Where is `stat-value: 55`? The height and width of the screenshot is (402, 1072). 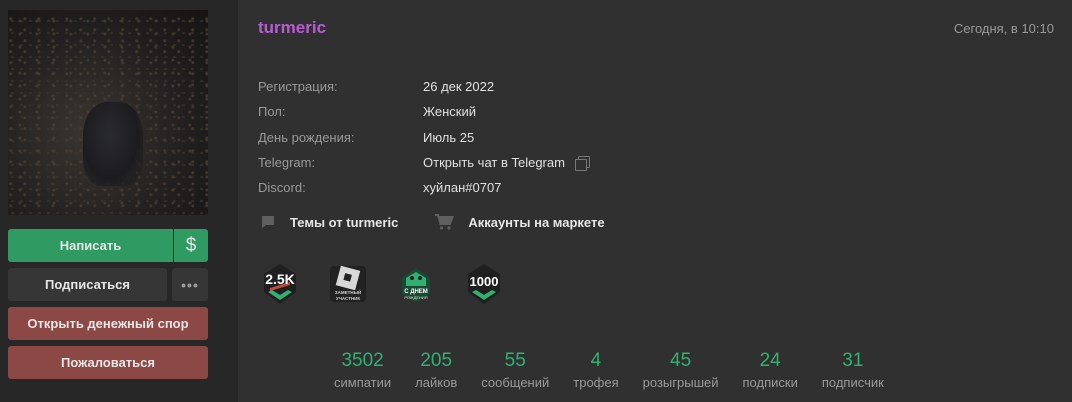 stat-value: 55 is located at coordinates (515, 360).